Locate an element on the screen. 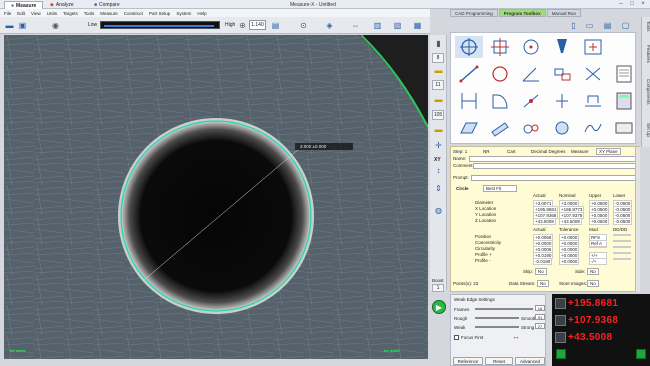  globe-icon: ◍ is located at coordinates (438, 210).